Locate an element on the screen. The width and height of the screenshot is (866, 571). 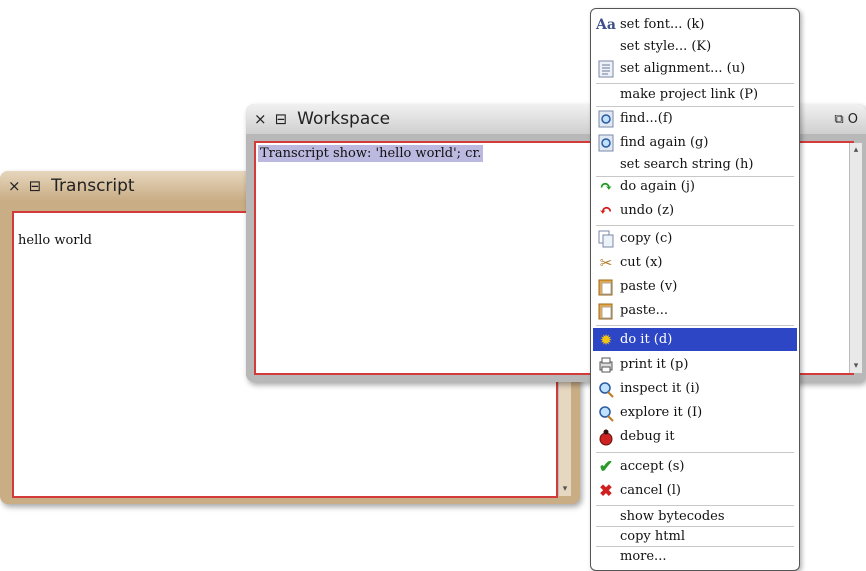
collapse-expand-icons: ⧉ O is located at coordinates (846, 119).